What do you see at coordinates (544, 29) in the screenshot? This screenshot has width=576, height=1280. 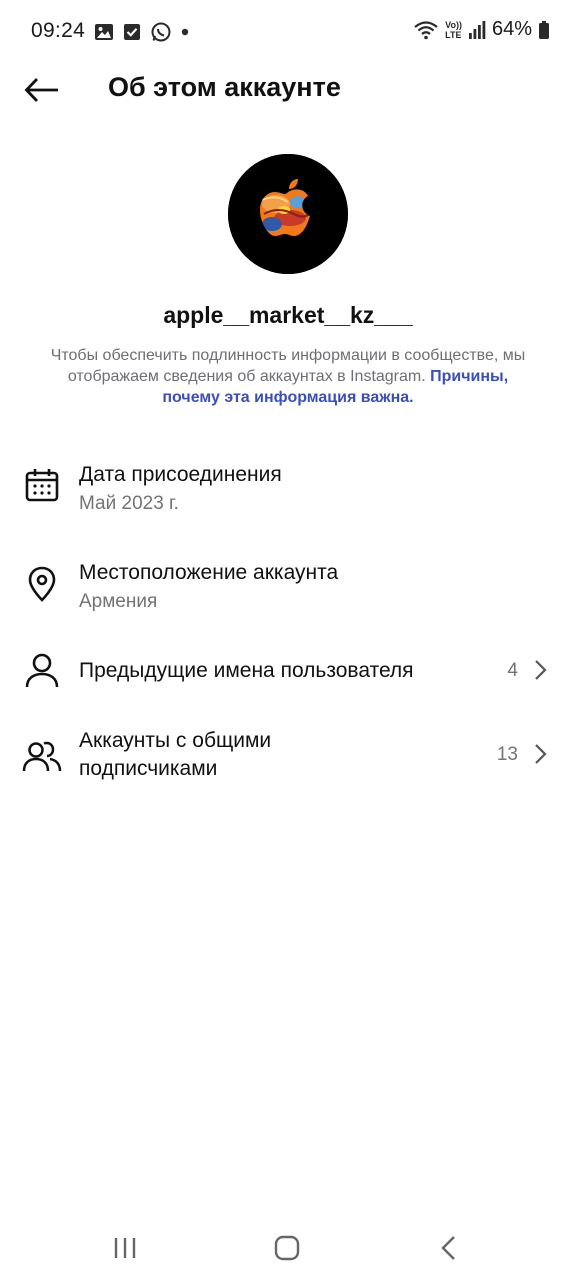 I see `battery-icon` at bounding box center [544, 29].